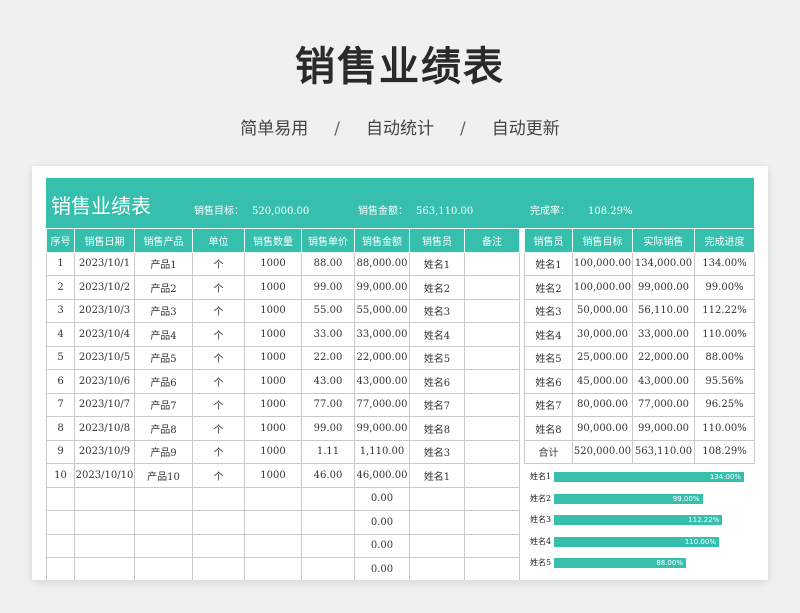  Describe the element at coordinates (104, 404) in the screenshot. I see `table-cell: 2023/10/7` at that location.